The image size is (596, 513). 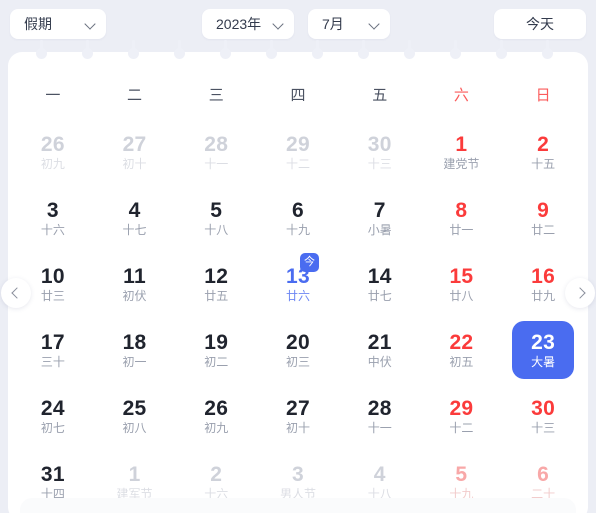 What do you see at coordinates (134, 210) in the screenshot?
I see `day-number: 4` at bounding box center [134, 210].